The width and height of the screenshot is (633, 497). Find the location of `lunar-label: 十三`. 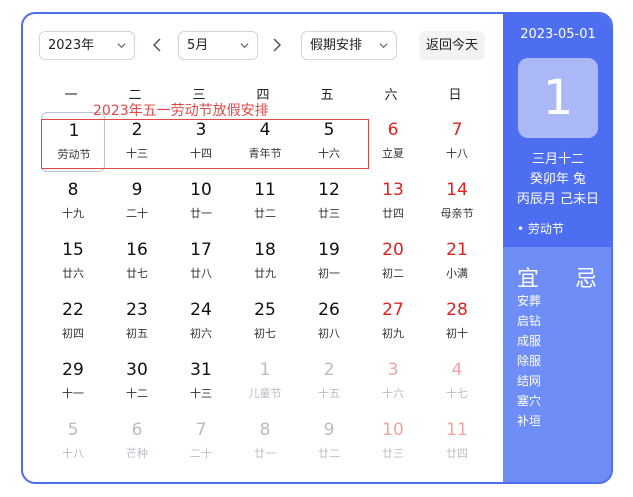

lunar-label: 十三 is located at coordinates (201, 393).